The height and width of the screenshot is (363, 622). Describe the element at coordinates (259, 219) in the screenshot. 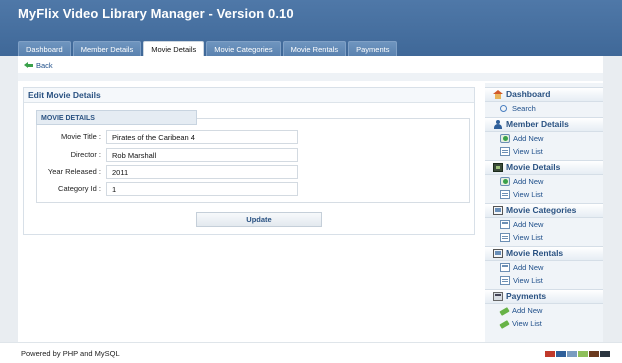

I see `update-button: Update` at that location.